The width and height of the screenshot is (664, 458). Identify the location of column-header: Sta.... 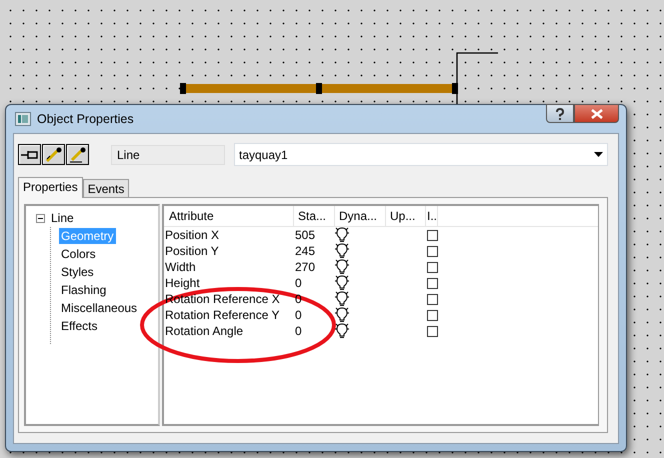
(314, 216).